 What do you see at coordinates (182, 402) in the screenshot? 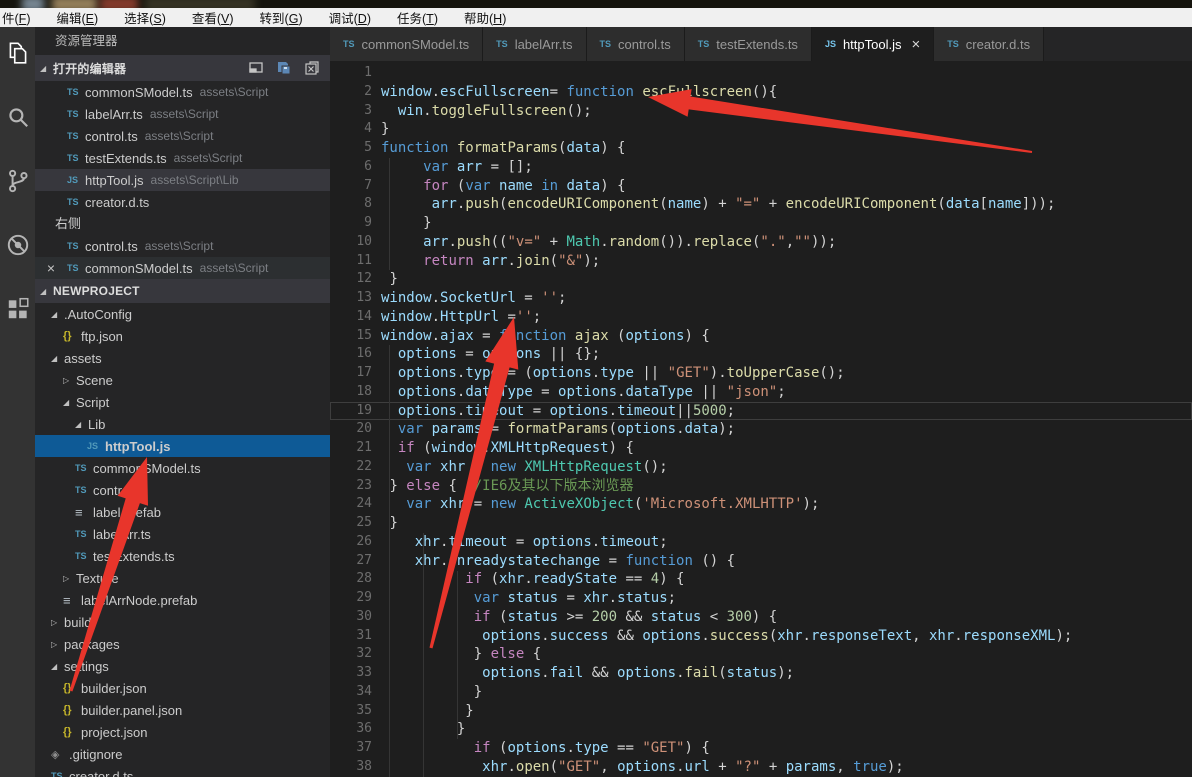
I see `tree-item-Script: ◢ Script` at bounding box center [182, 402].